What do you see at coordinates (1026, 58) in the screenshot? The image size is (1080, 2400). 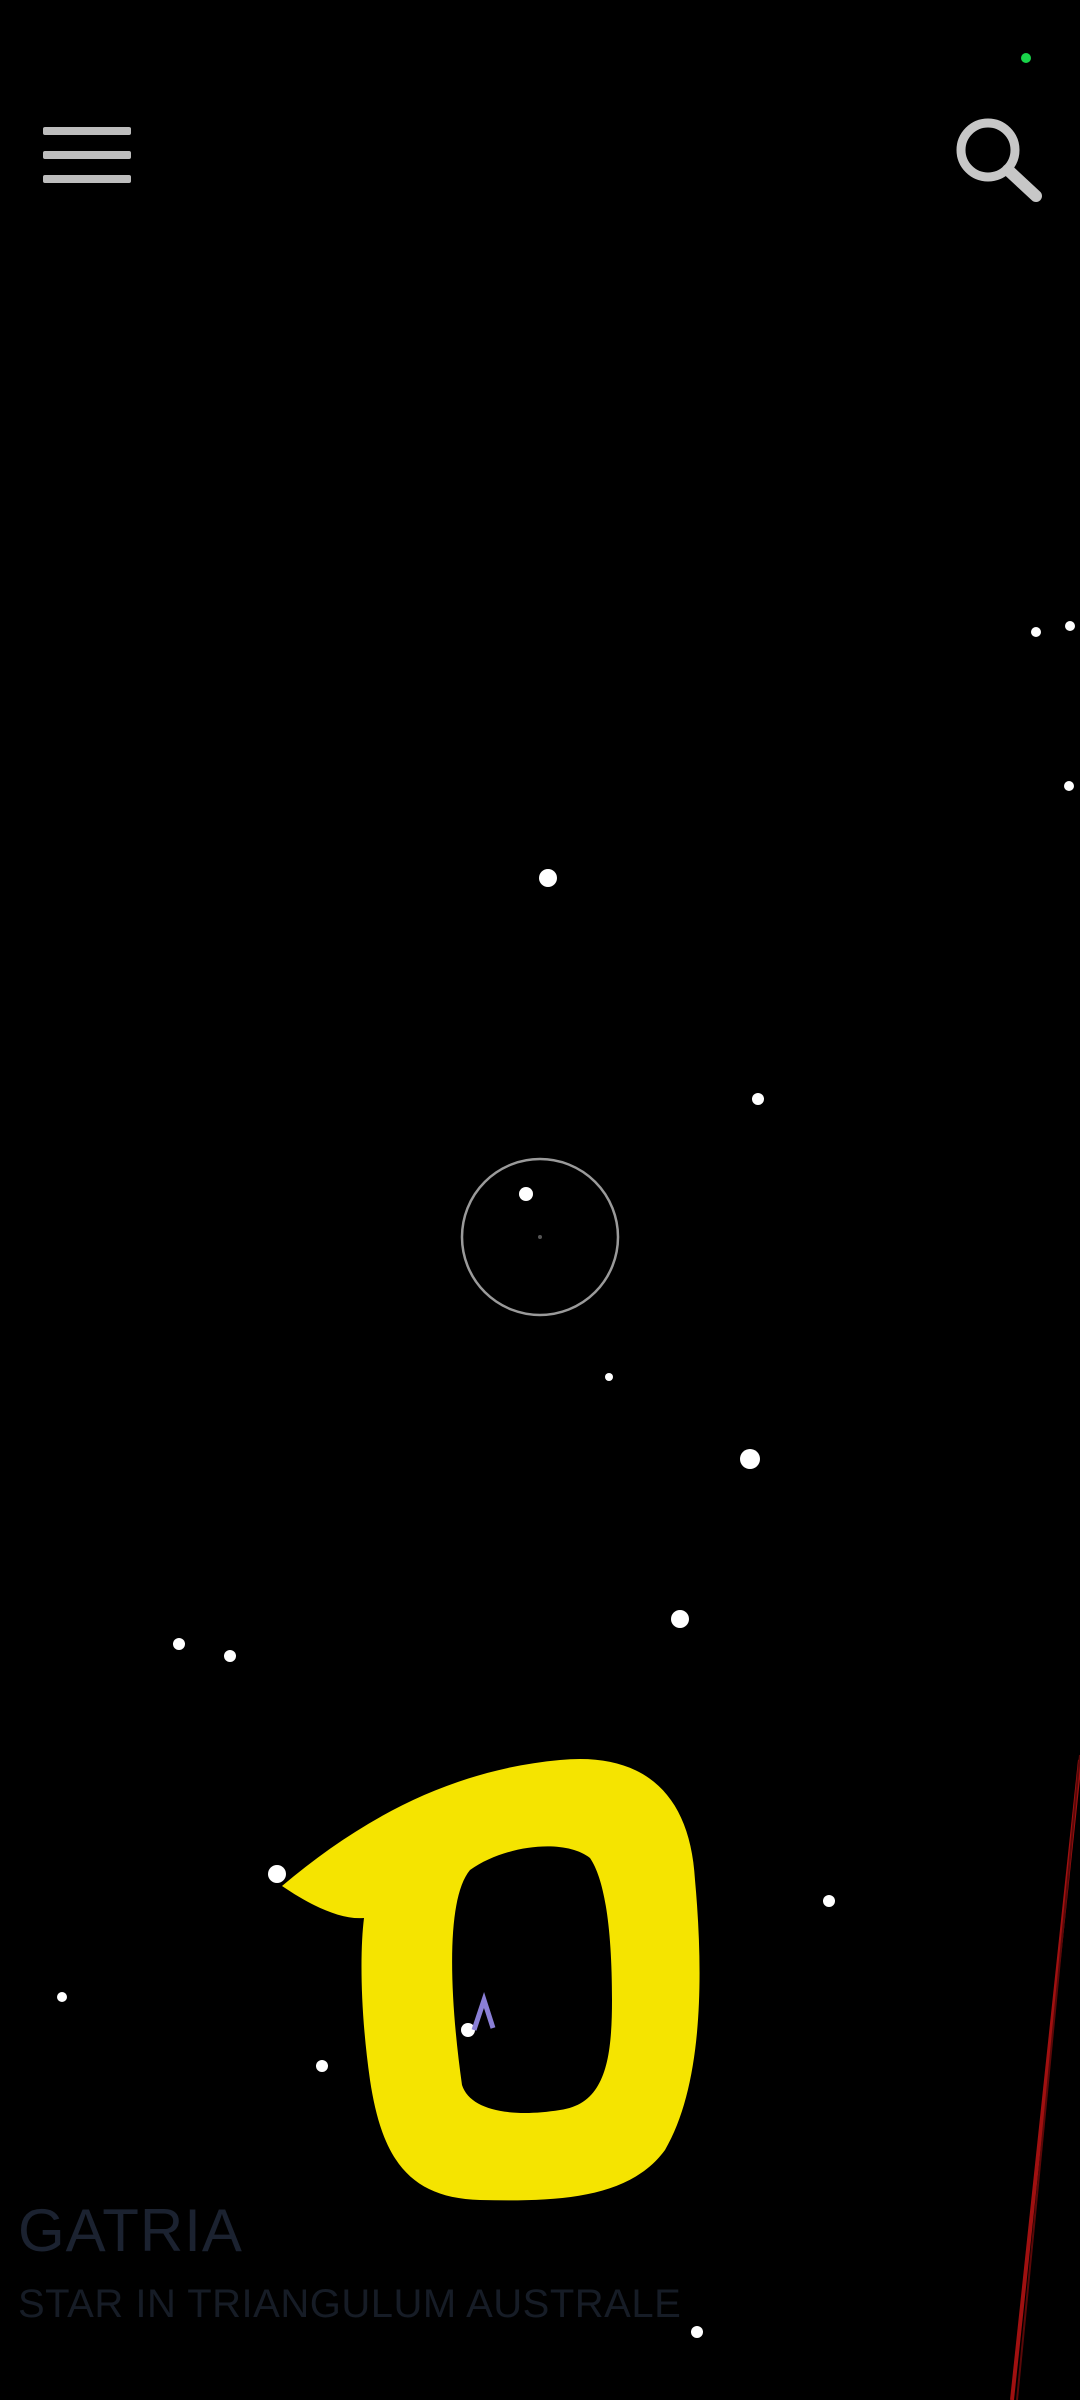 I see `status-indicator` at bounding box center [1026, 58].